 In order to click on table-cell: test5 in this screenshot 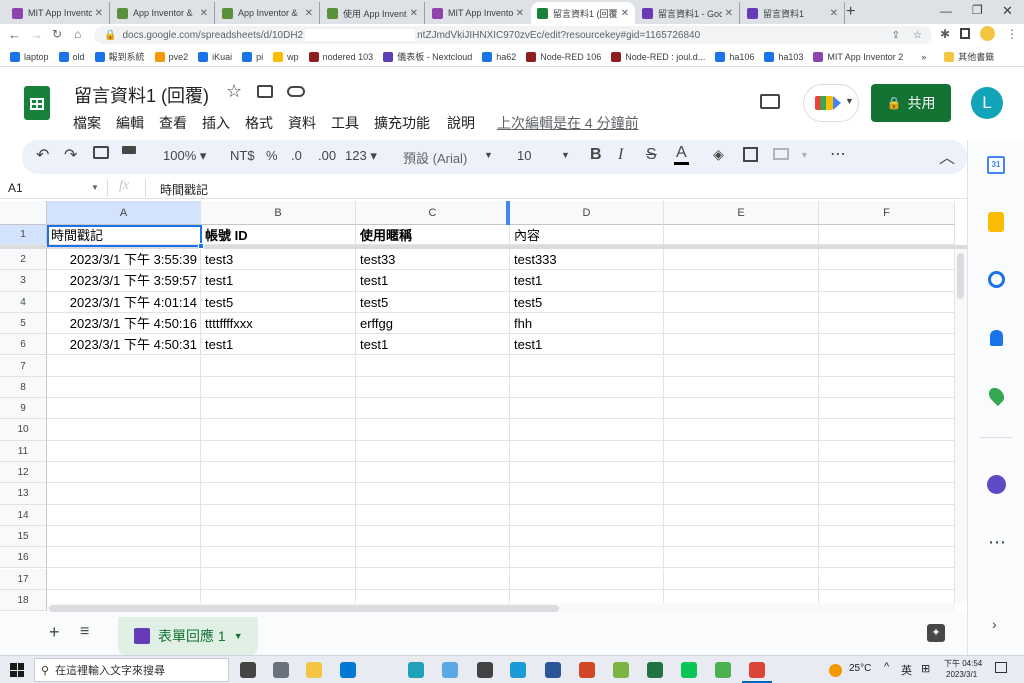, I will do `click(587, 302)`.